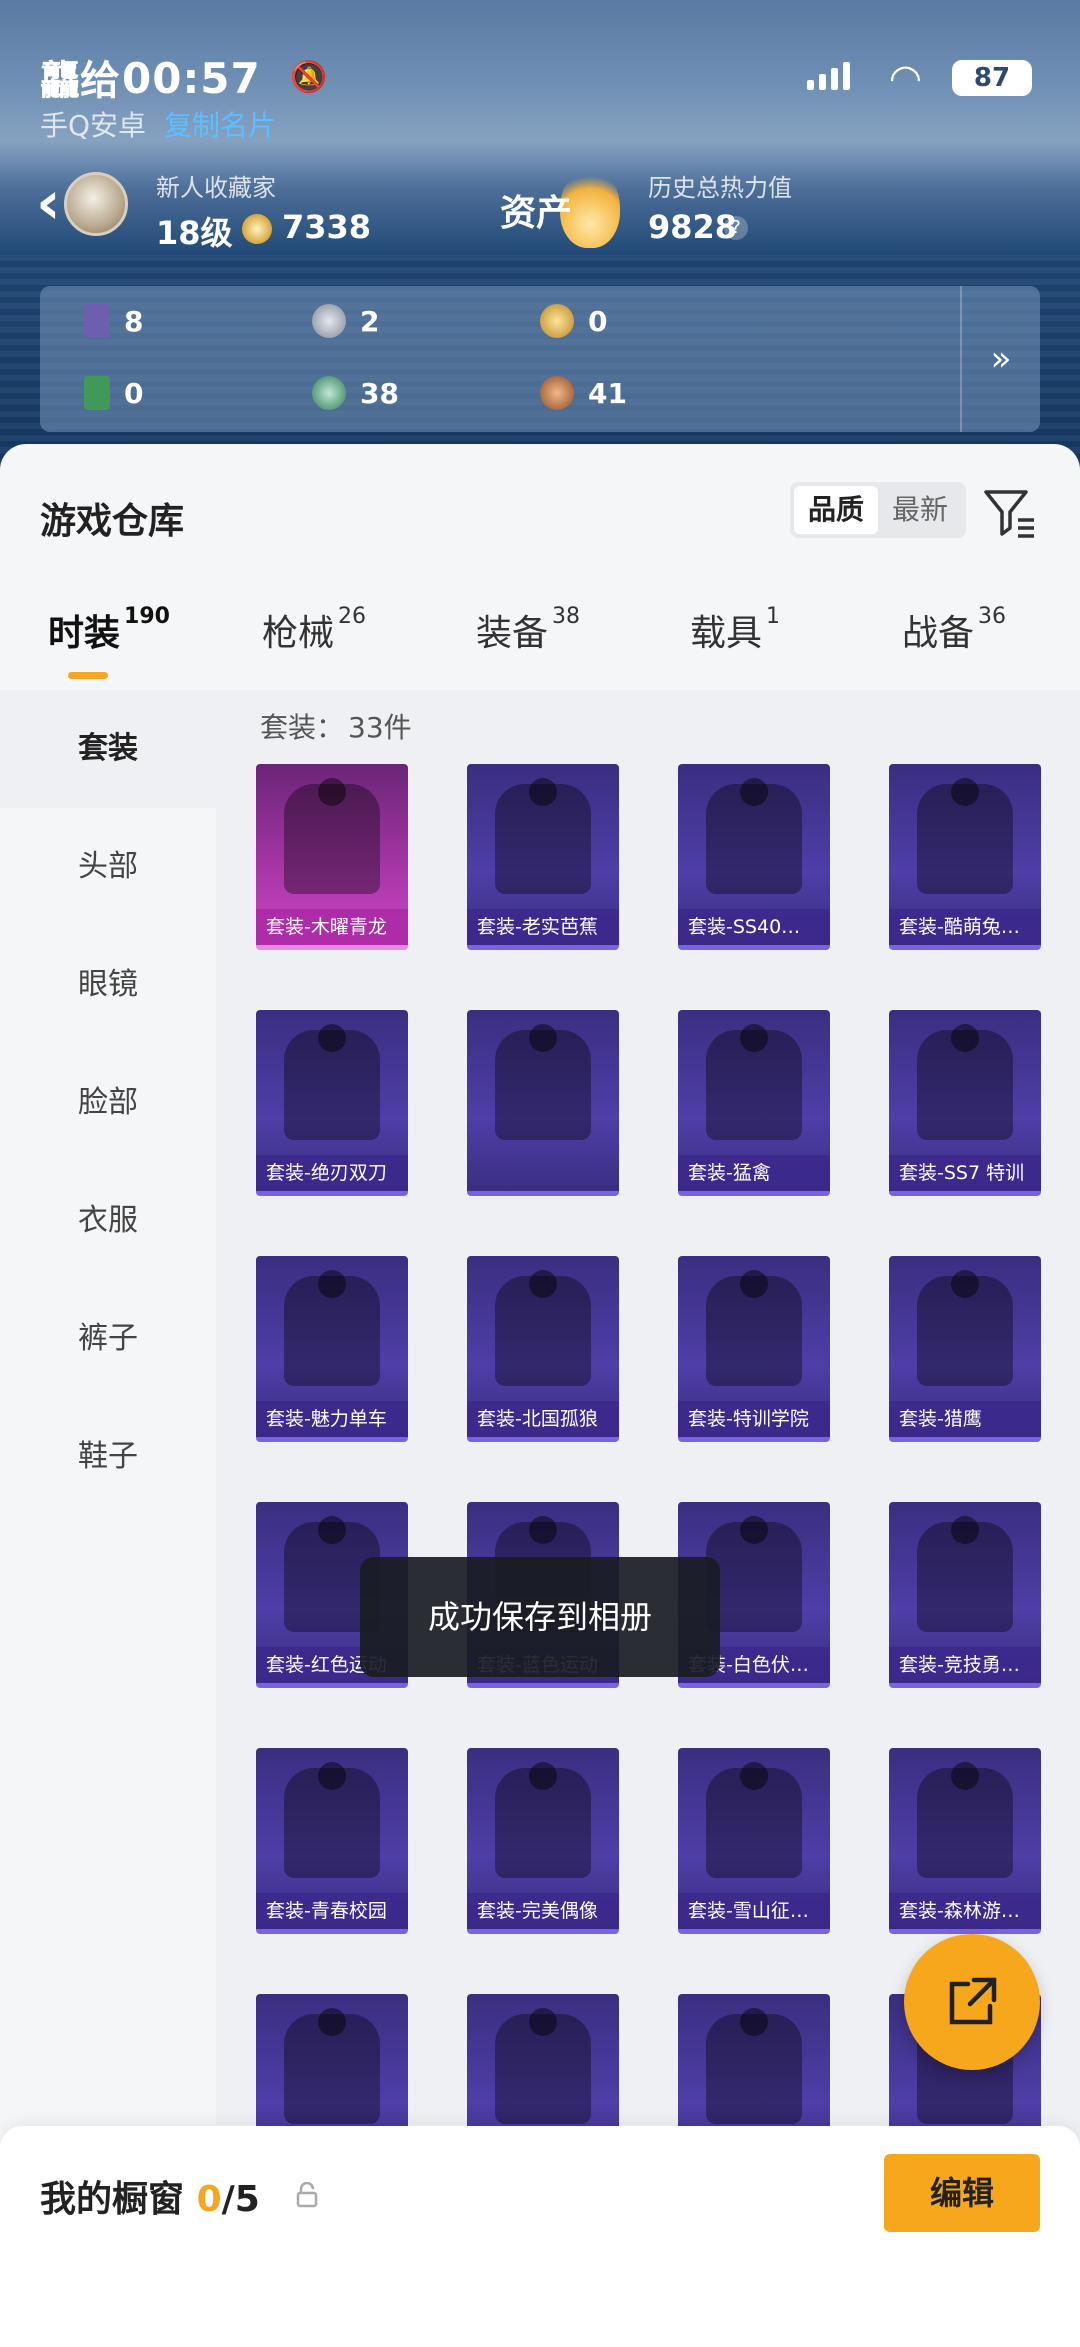 Image resolution: width=1080 pixels, height=2347 pixels. I want to click on suit-card, so click(543, 1103).